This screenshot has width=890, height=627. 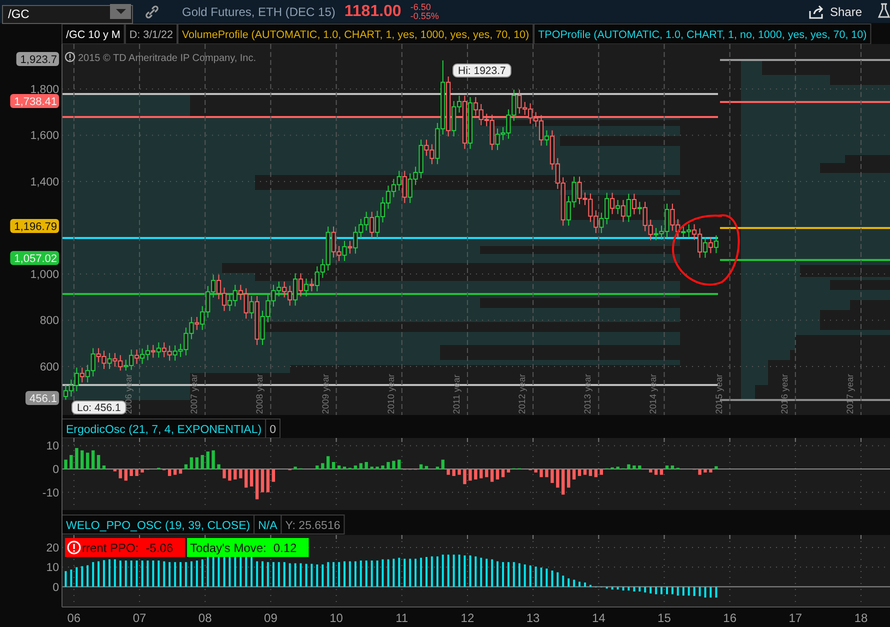 What do you see at coordinates (533, 618) in the screenshot?
I see `axis-tick-label: 13` at bounding box center [533, 618].